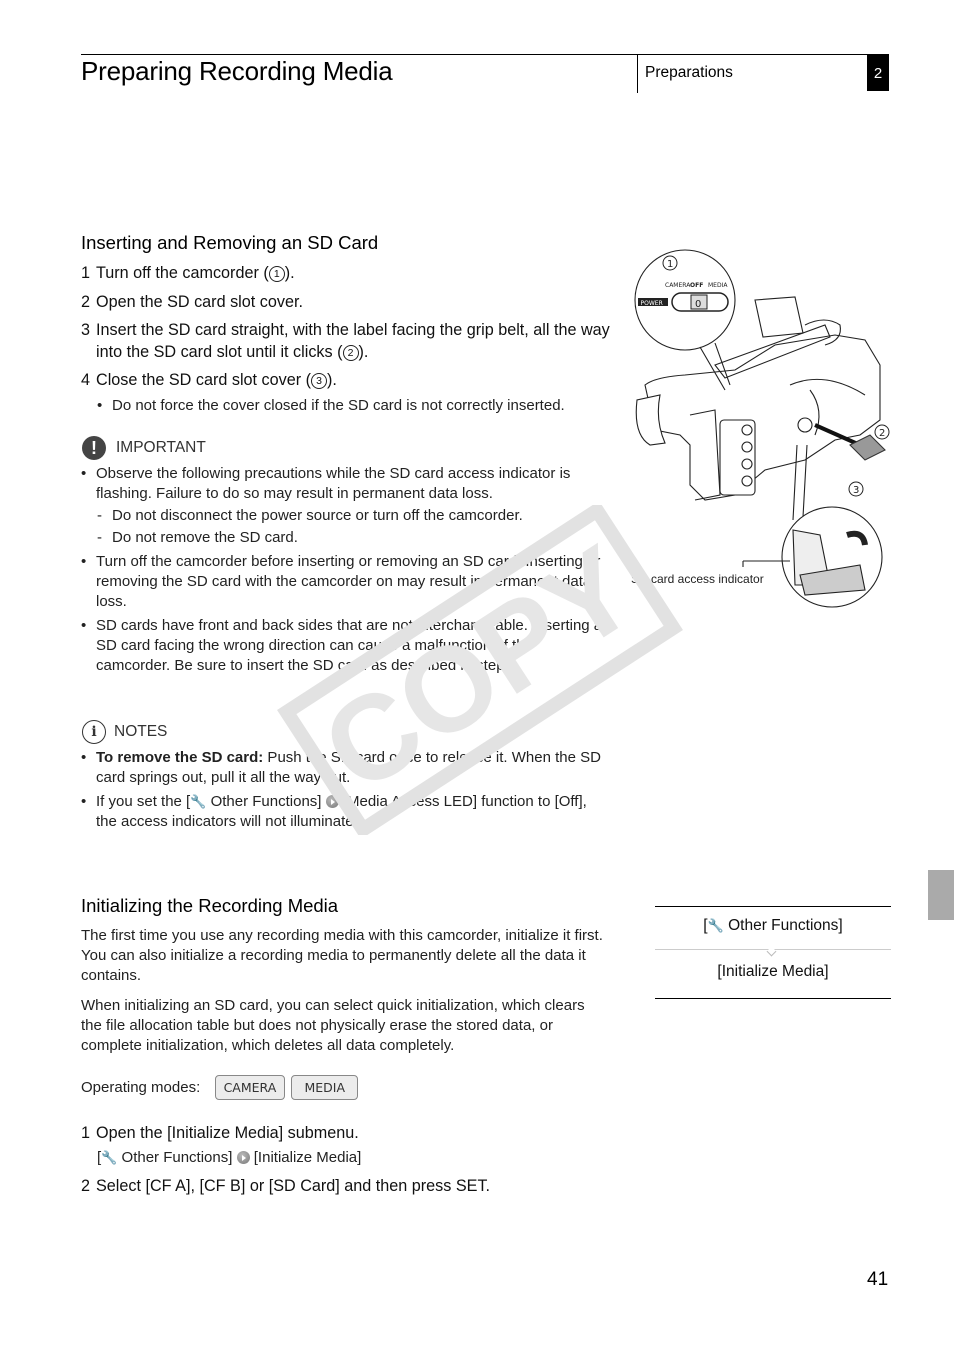 This screenshot has width=954, height=1348. I want to click on notes-label: NOTES, so click(141, 731).